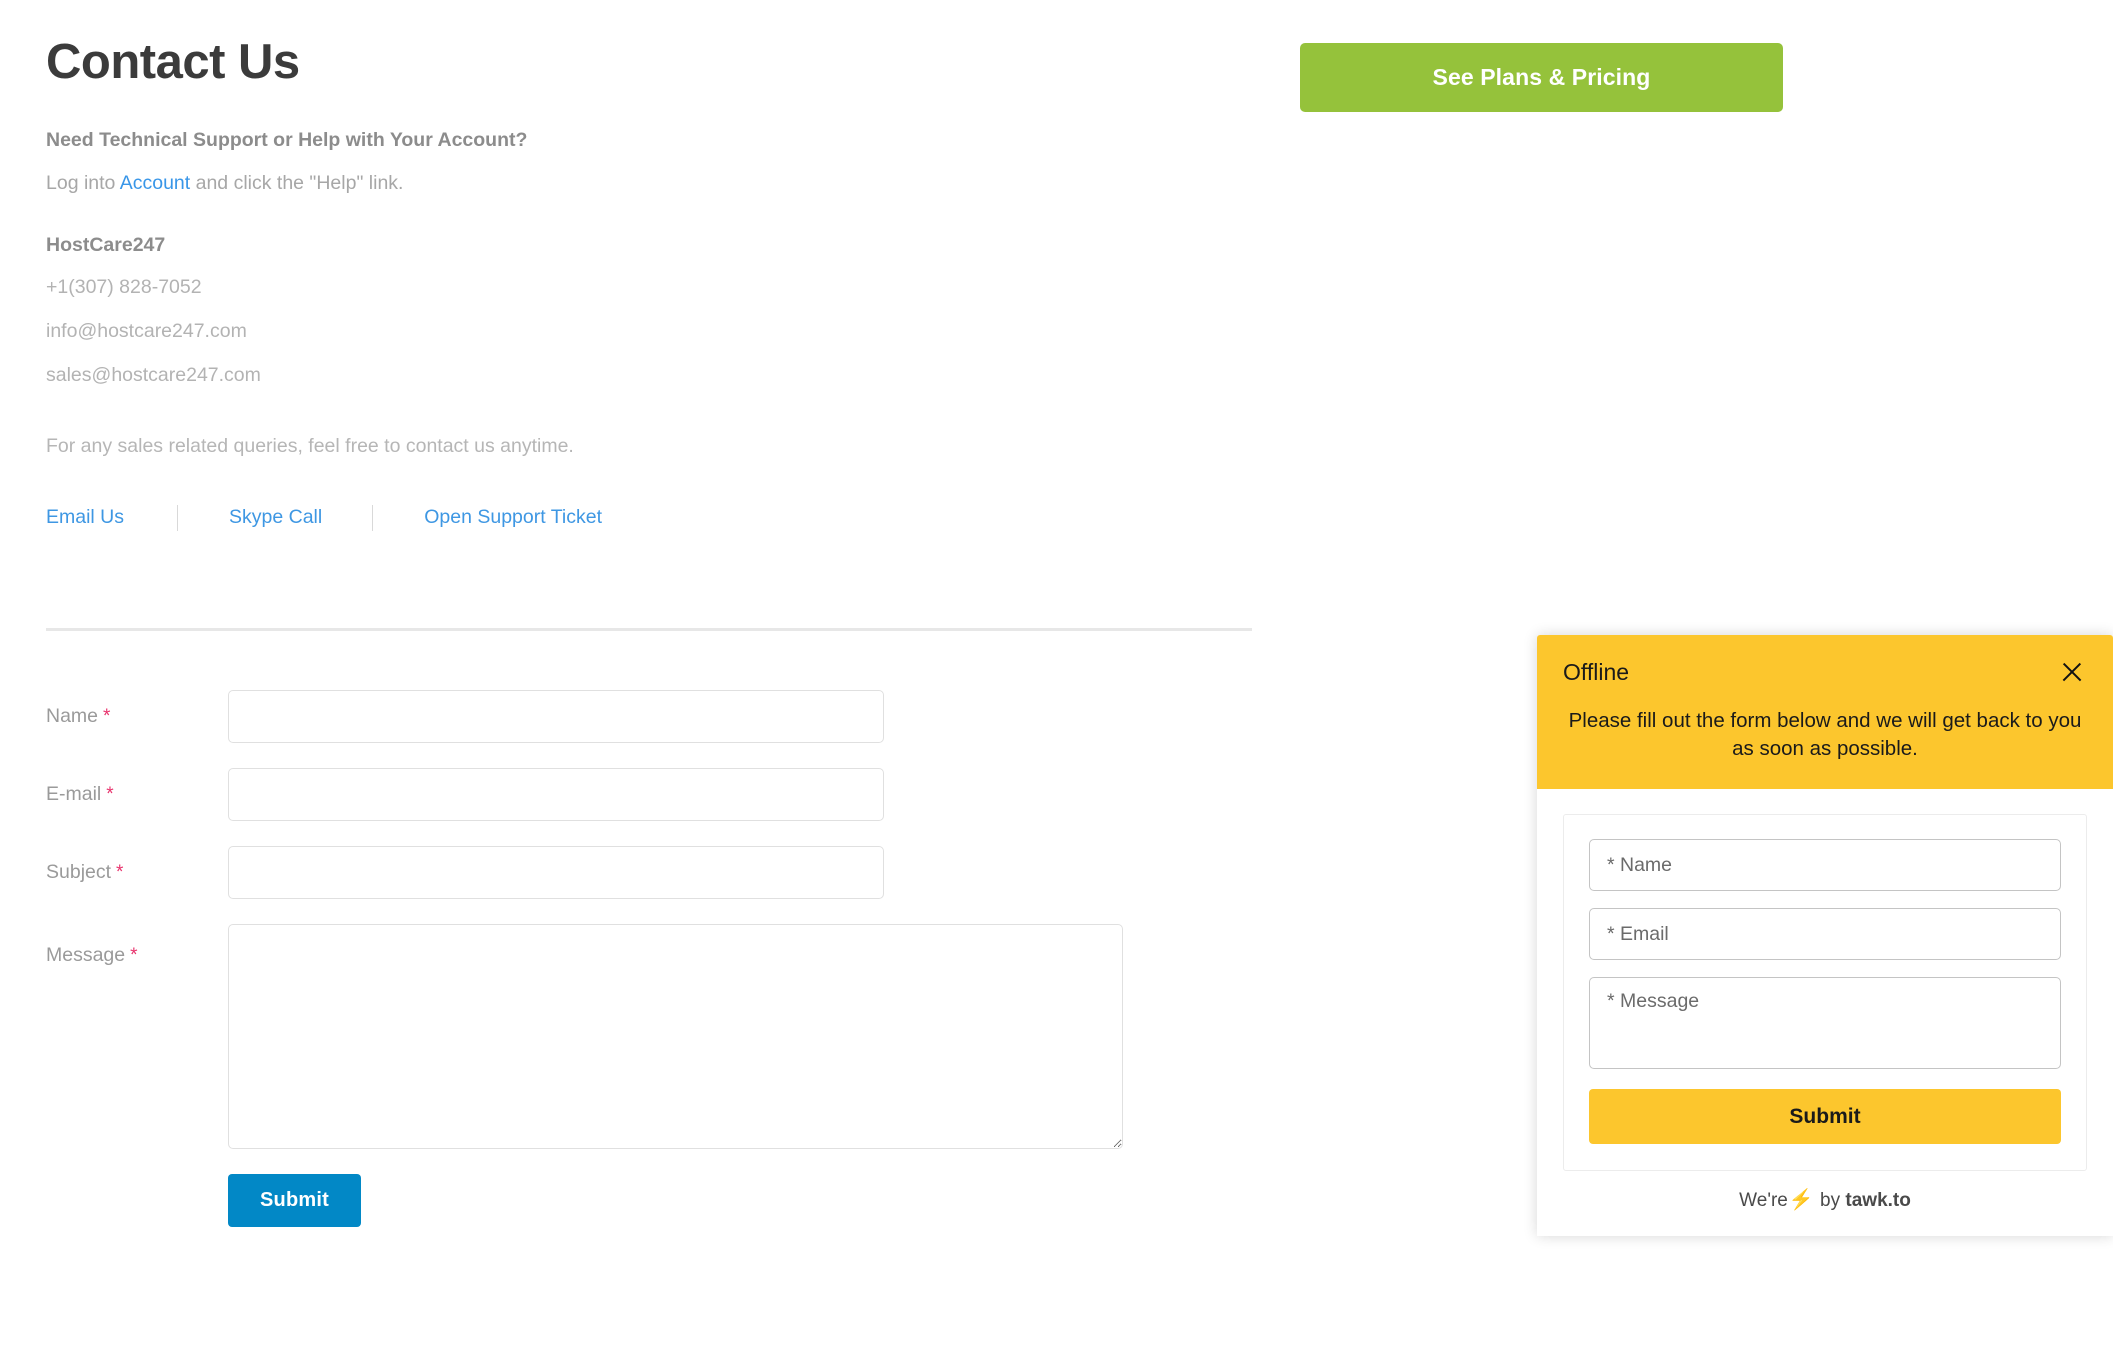 The image size is (2113, 1345). I want to click on label-email: E-mail *, so click(137, 794).